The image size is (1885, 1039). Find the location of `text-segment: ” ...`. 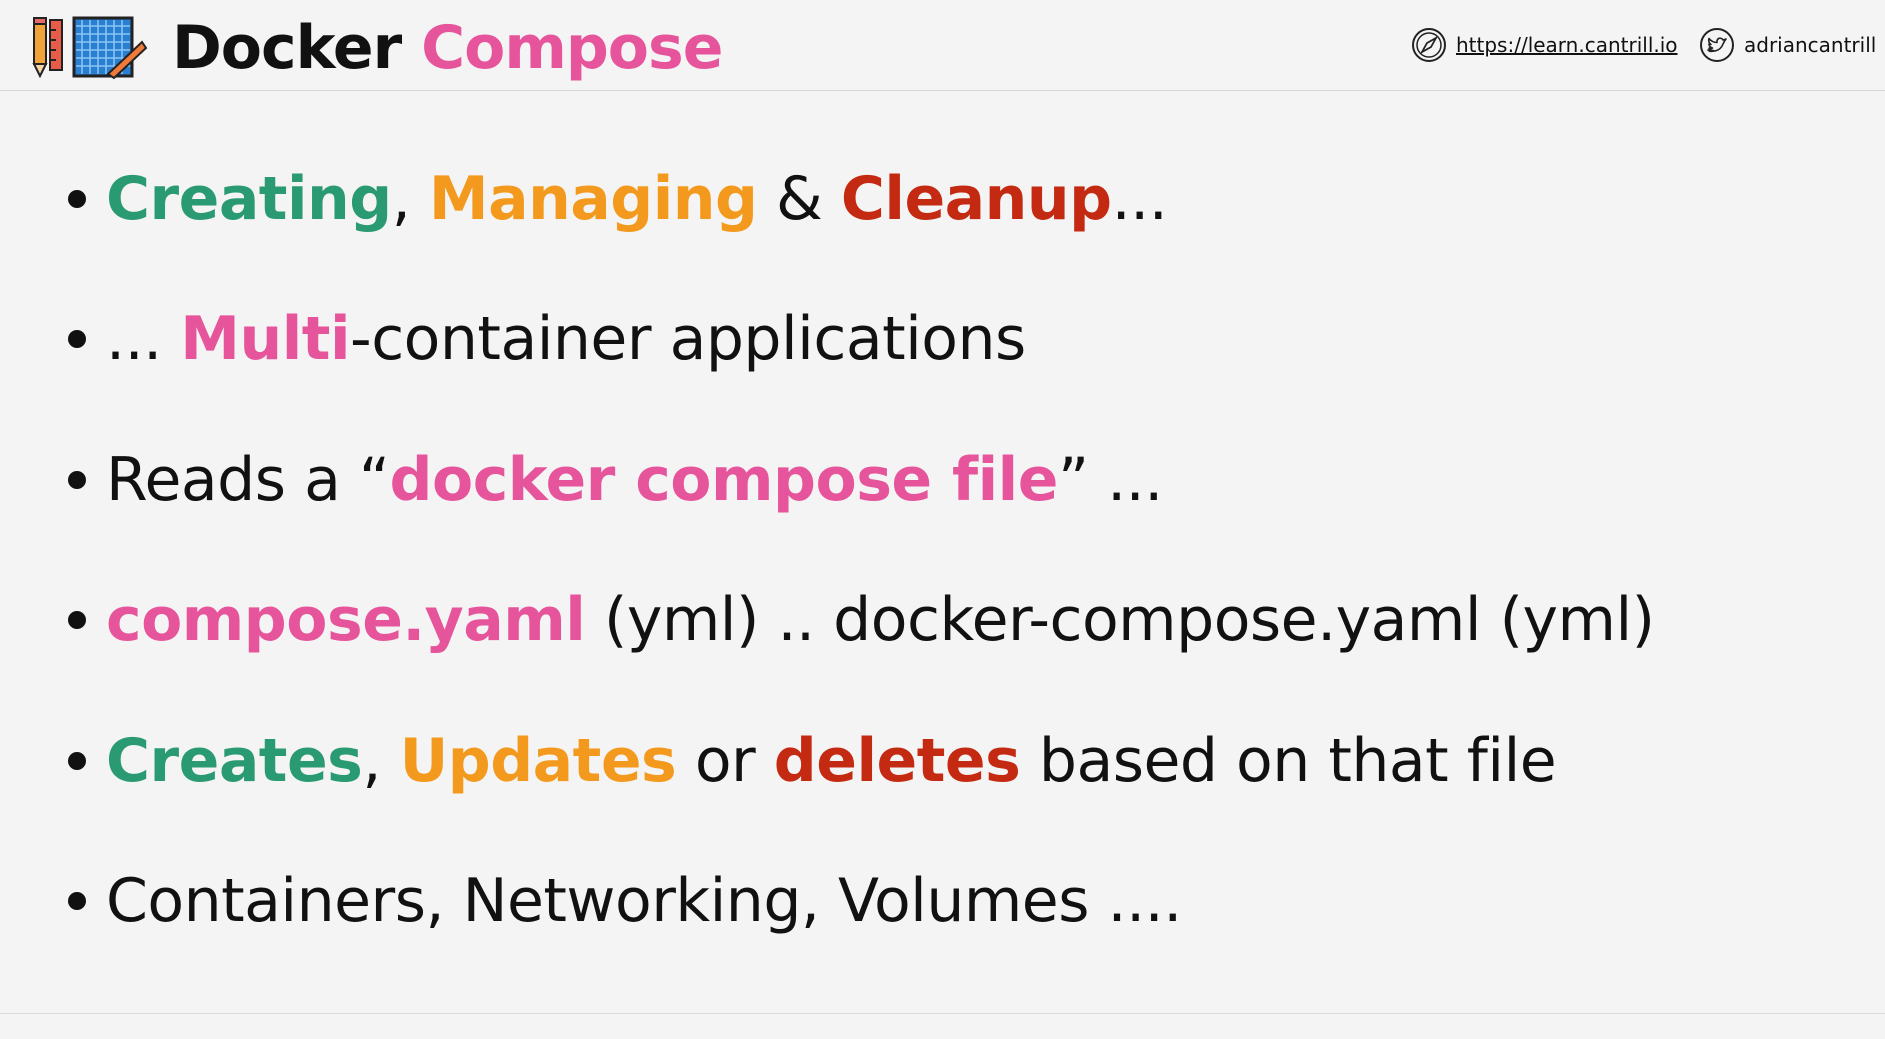

text-segment: ” ... is located at coordinates (1110, 480).